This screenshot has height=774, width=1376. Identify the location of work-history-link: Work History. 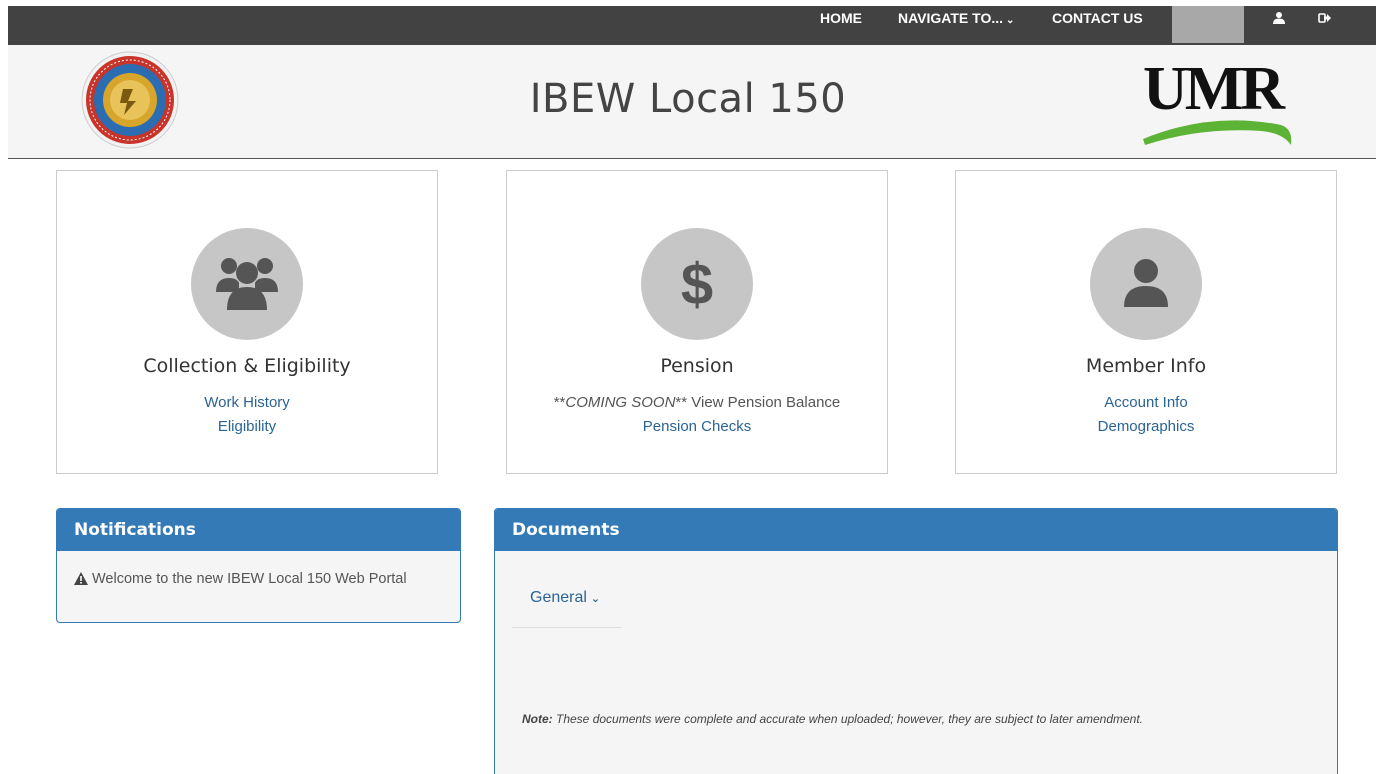
(247, 402).